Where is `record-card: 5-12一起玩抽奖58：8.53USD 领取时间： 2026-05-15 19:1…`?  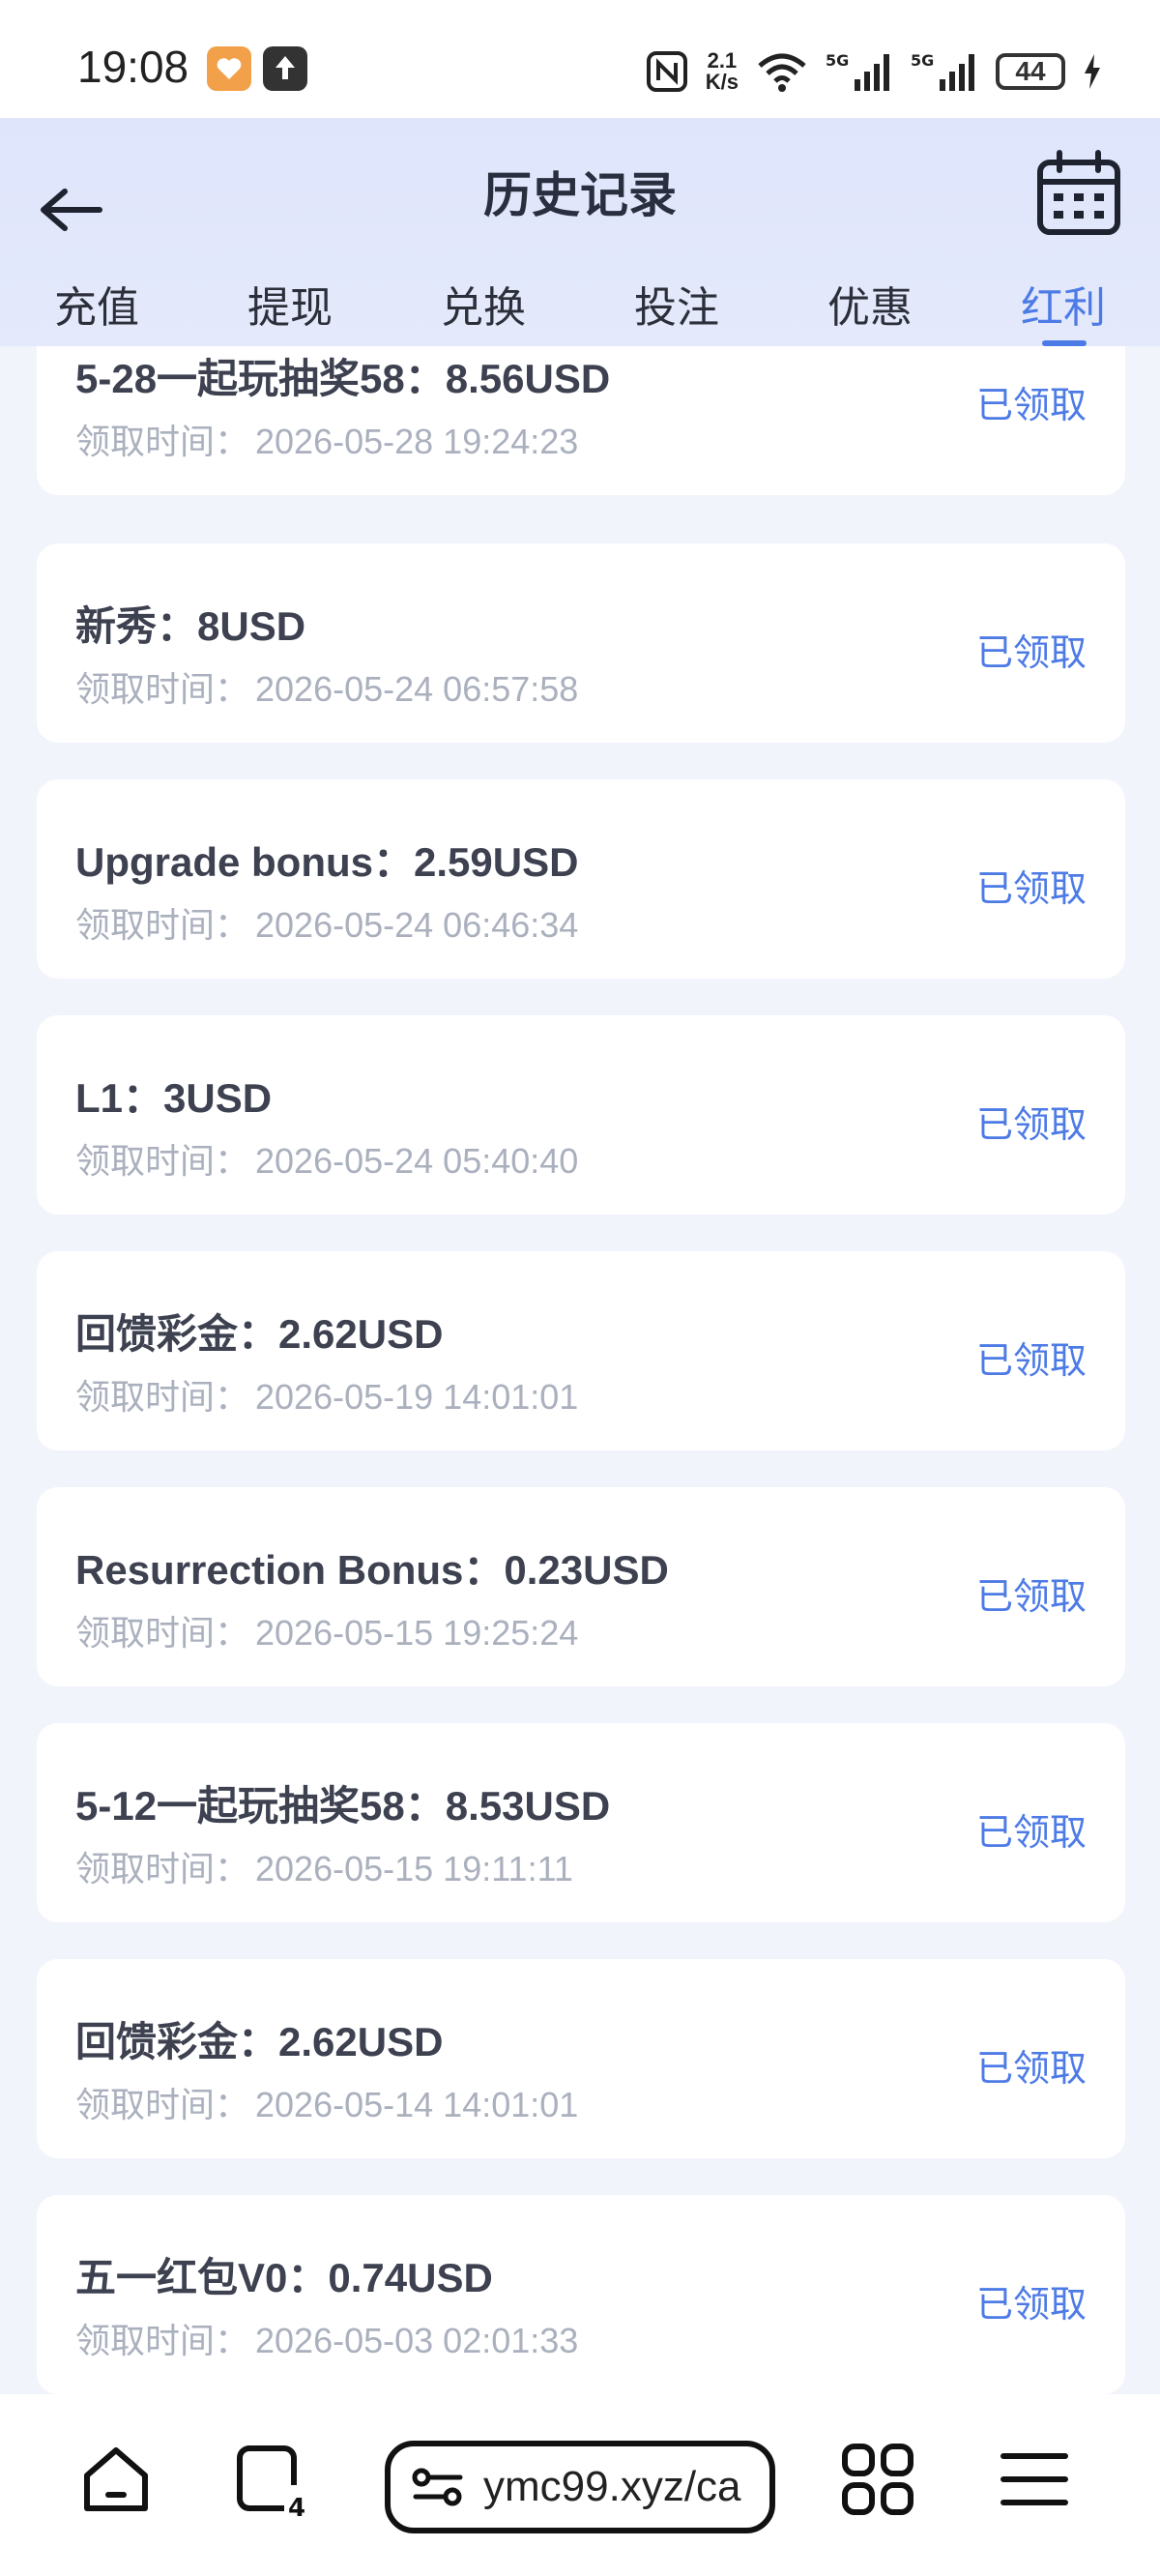
record-card: 5-12一起玩抽奖58：8.53USD 领取时间： 2026-05-15 19:1… is located at coordinates (581, 1822).